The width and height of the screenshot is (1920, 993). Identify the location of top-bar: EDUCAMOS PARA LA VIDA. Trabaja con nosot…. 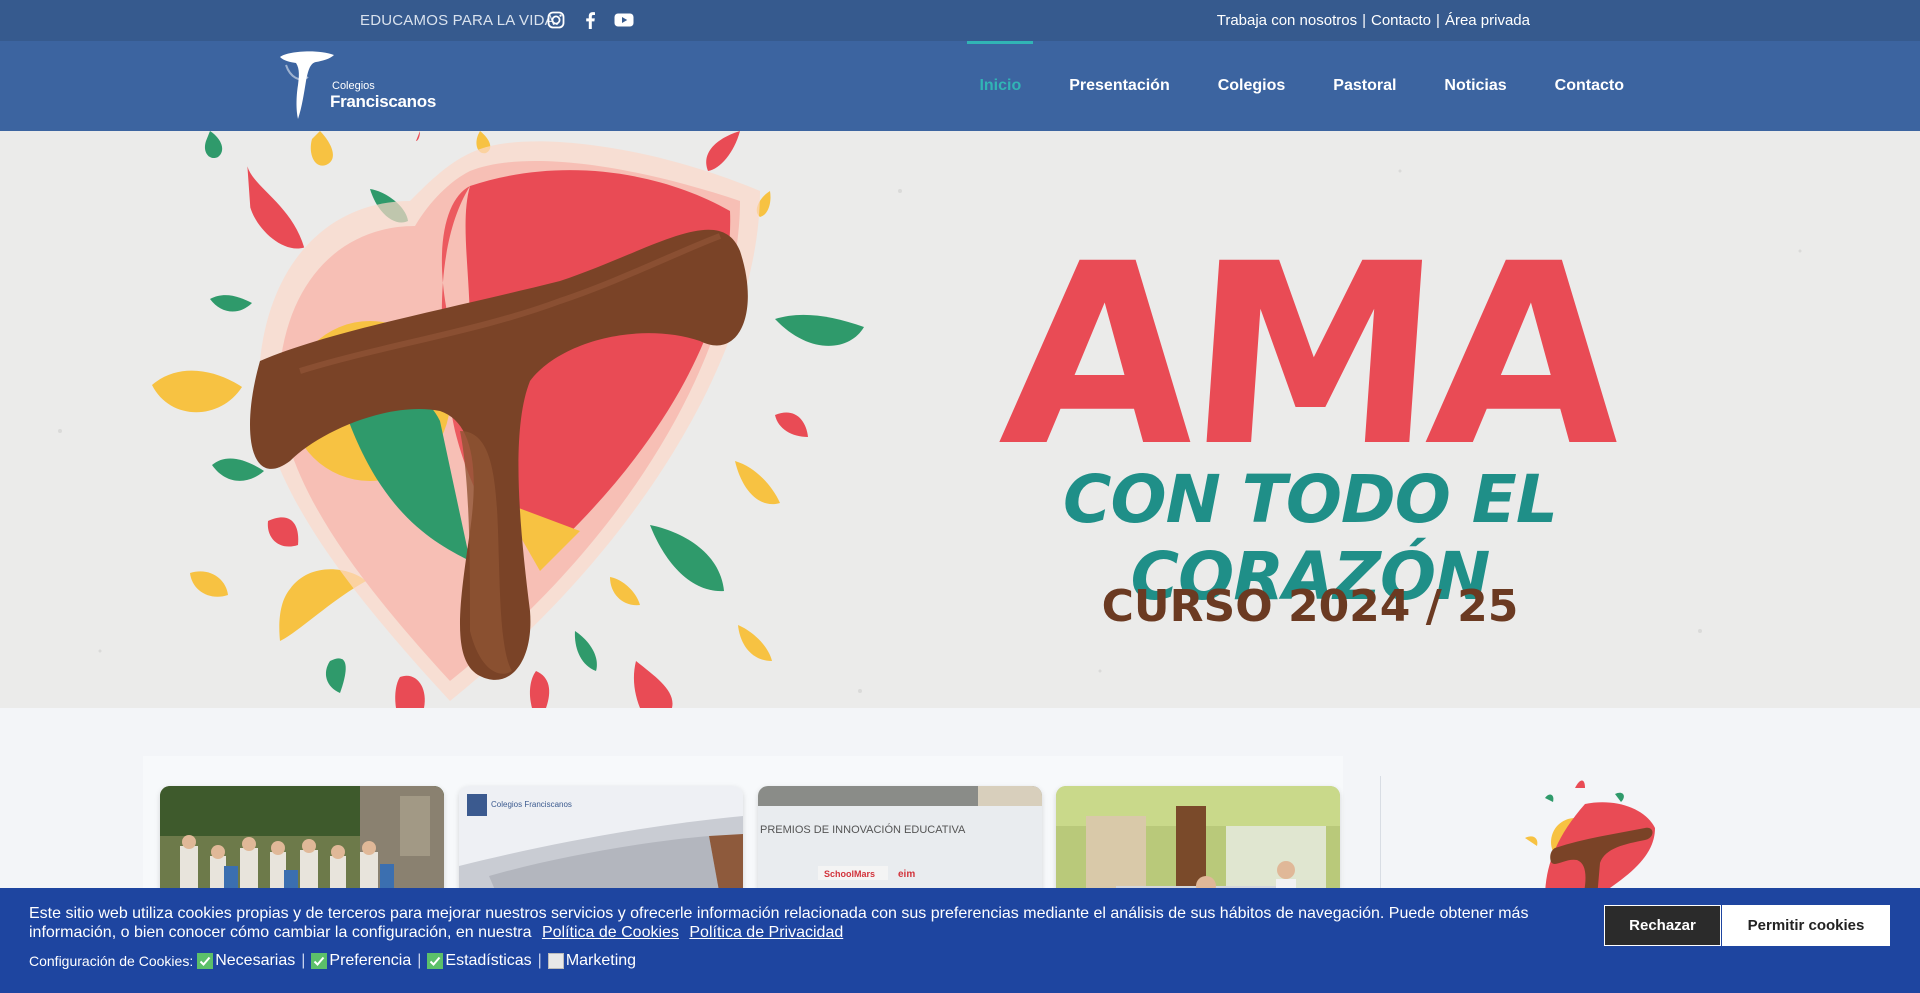
(960, 20).